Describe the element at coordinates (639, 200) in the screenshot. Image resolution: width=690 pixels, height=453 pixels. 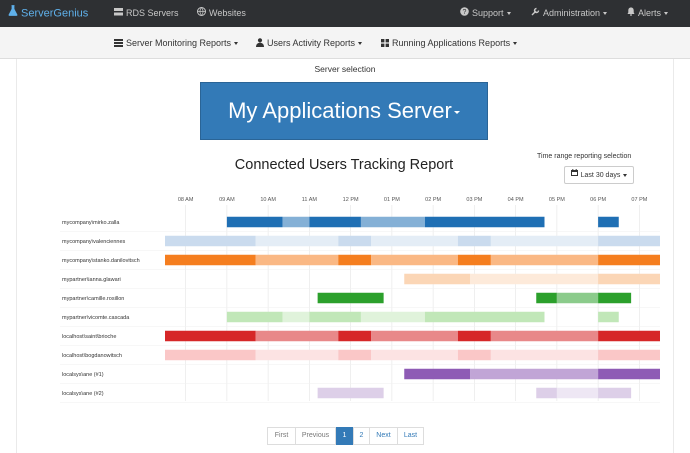
I see `x-tick-label: 07 PM` at that location.